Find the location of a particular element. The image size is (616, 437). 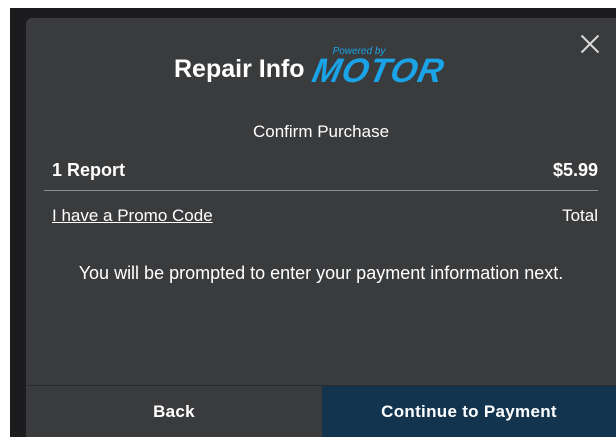

promo-row: I have a Promo Code Total is located at coordinates (325, 216).